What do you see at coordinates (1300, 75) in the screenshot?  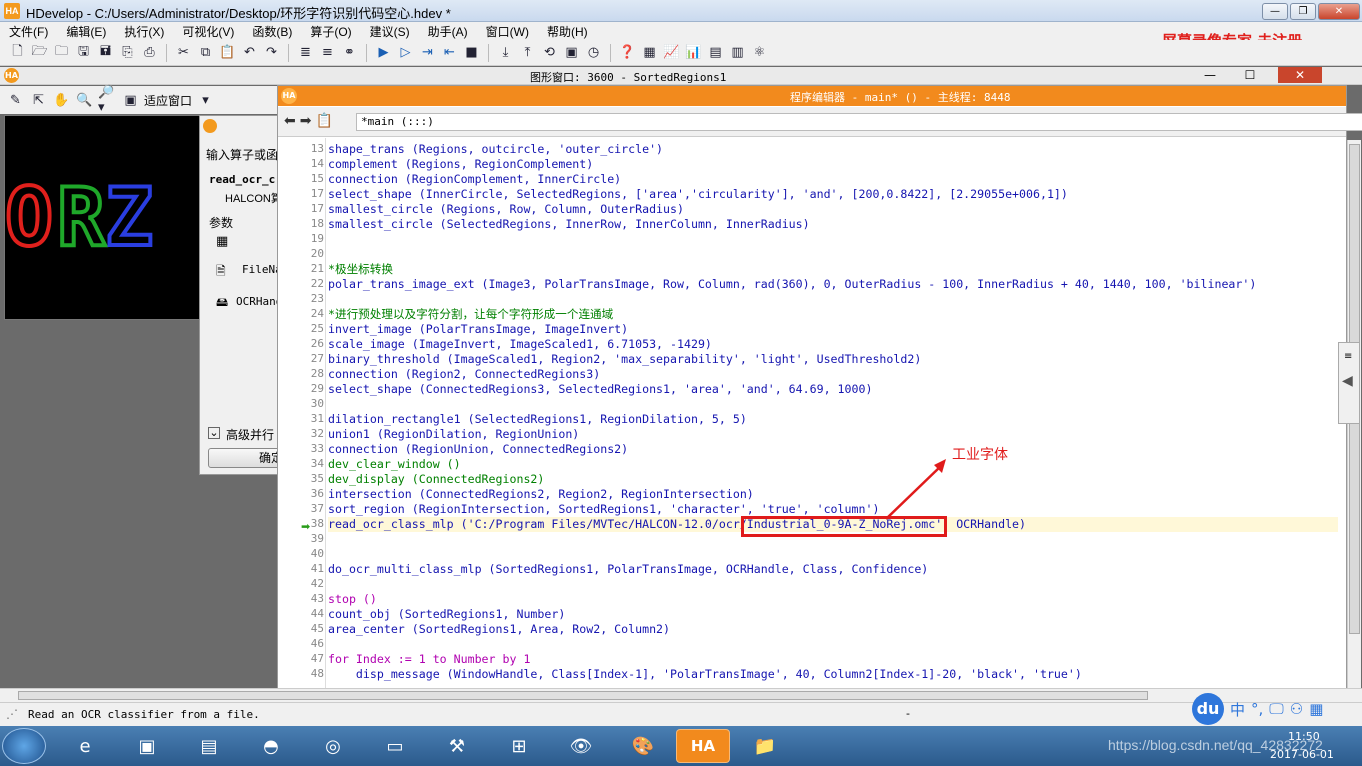 I see `gw-close-button: ✕` at bounding box center [1300, 75].